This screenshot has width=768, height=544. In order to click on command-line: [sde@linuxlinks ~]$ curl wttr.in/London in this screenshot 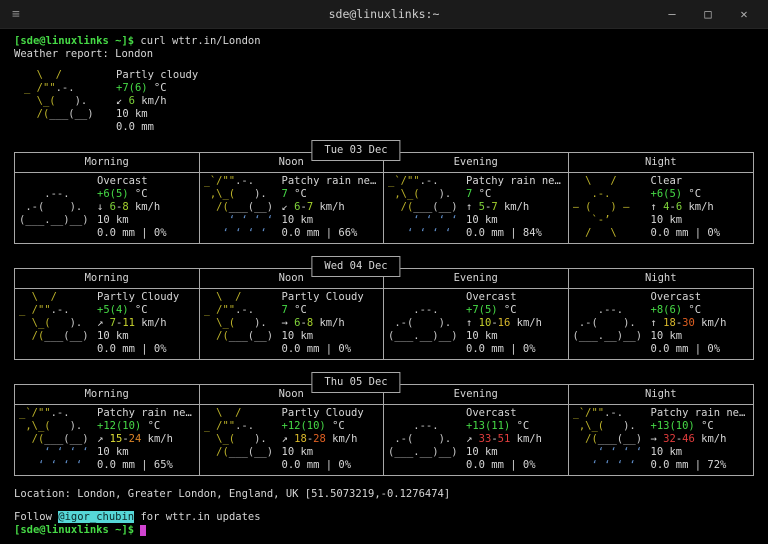, I will do `click(391, 41)`.